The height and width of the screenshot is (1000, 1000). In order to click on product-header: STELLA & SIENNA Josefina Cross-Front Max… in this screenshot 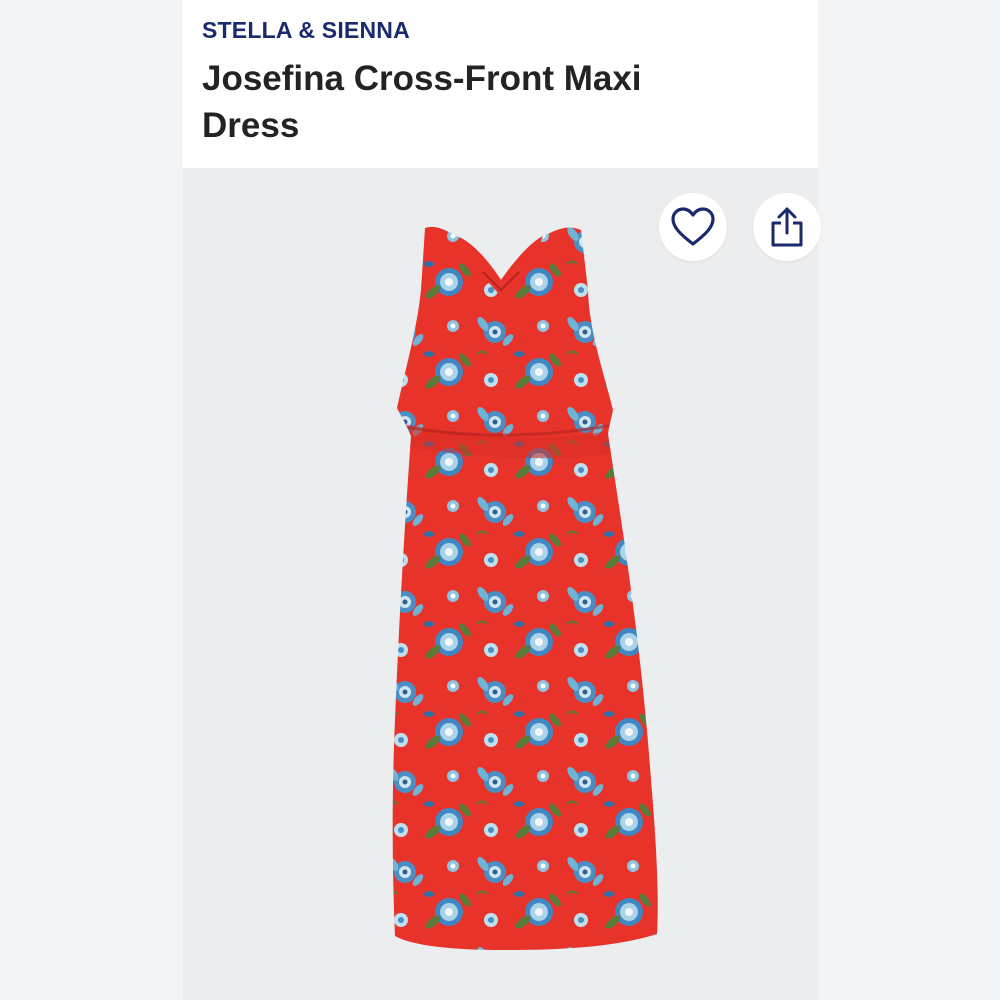, I will do `click(500, 84)`.